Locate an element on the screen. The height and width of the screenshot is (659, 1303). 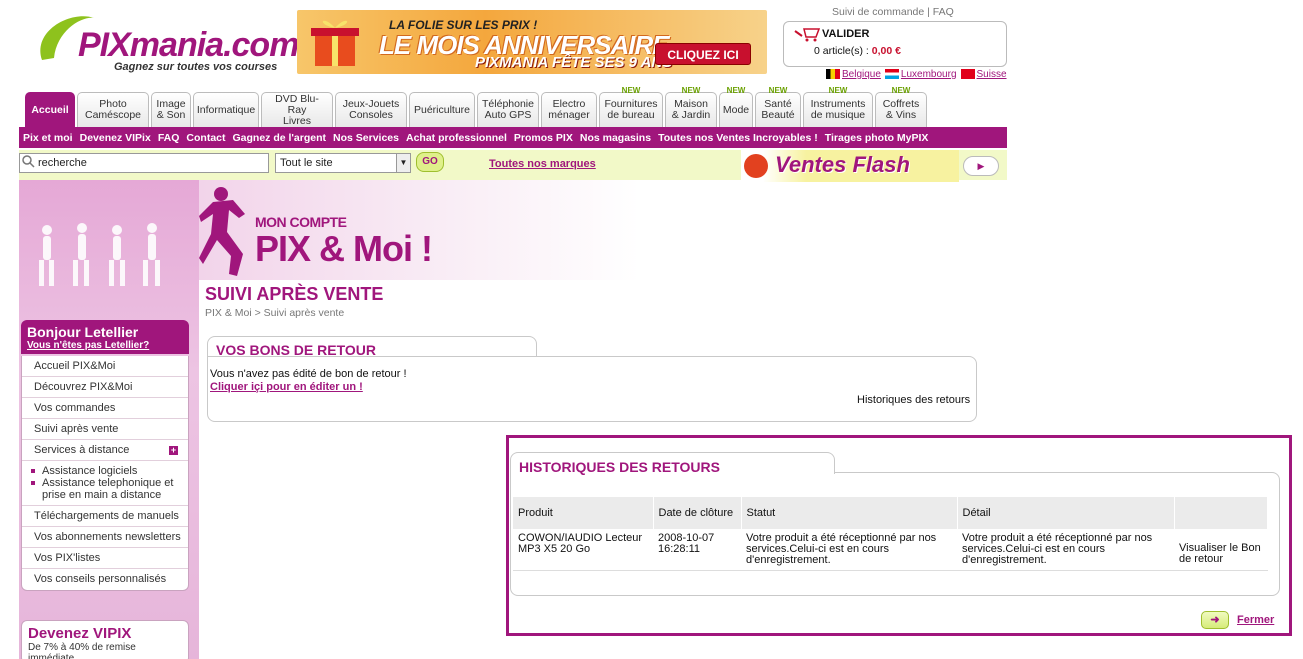
ventes-flash-banner: Ventes Flash is located at coordinates (850, 166).